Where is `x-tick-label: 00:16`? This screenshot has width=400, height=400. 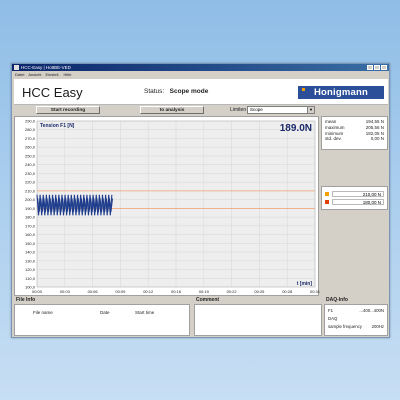
x-tick-label: 00:16 is located at coordinates (176, 291).